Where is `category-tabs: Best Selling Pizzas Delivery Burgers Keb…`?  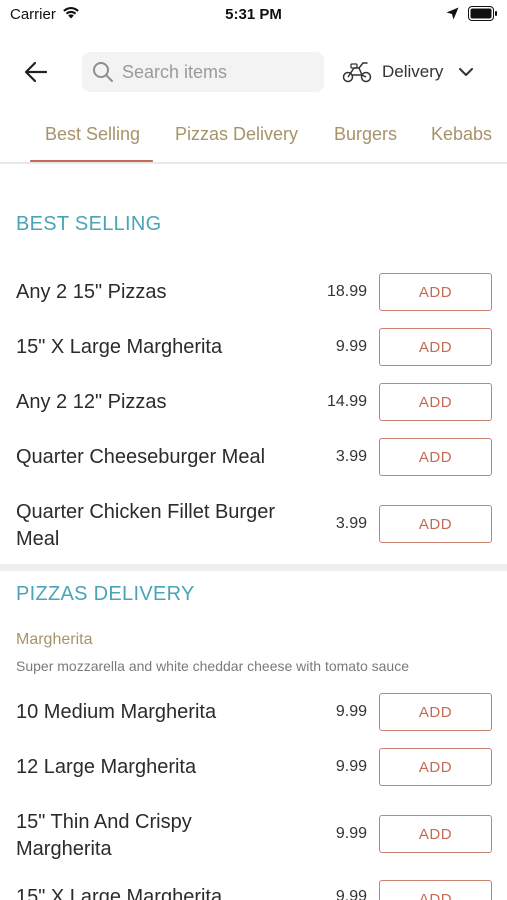 category-tabs: Best Selling Pizzas Delivery Burgers Keb… is located at coordinates (253, 138).